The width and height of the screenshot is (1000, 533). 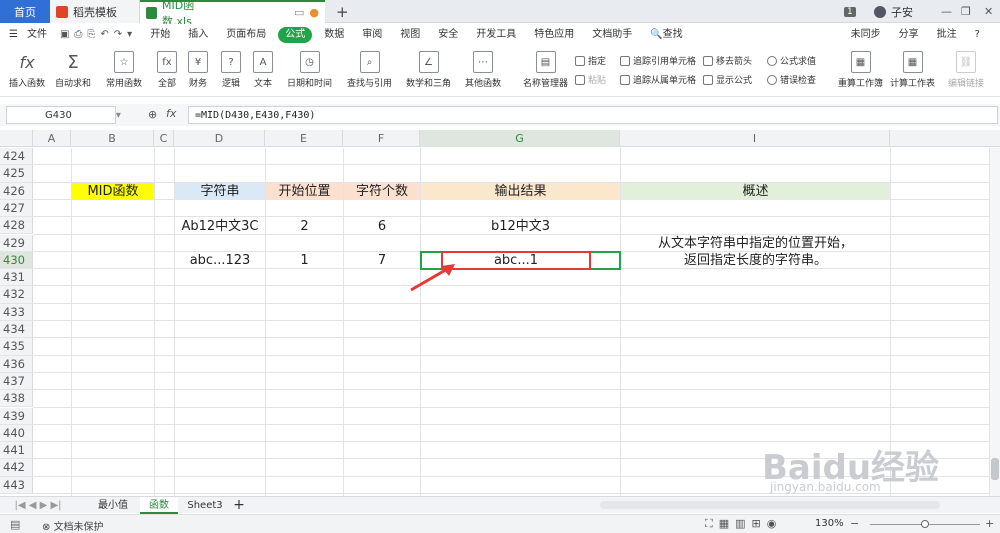 What do you see at coordinates (590, 60) in the screenshot?
I see `specify-button: 指定` at bounding box center [590, 60].